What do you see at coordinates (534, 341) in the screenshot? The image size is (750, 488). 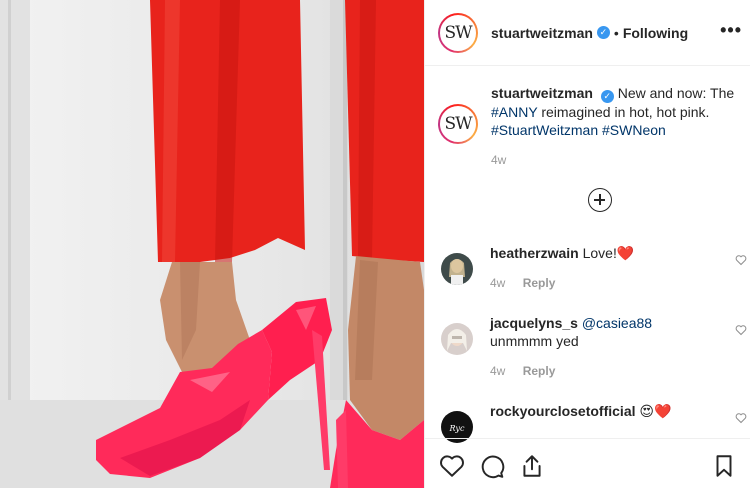 I see `comment-body: unmmmm yed` at bounding box center [534, 341].